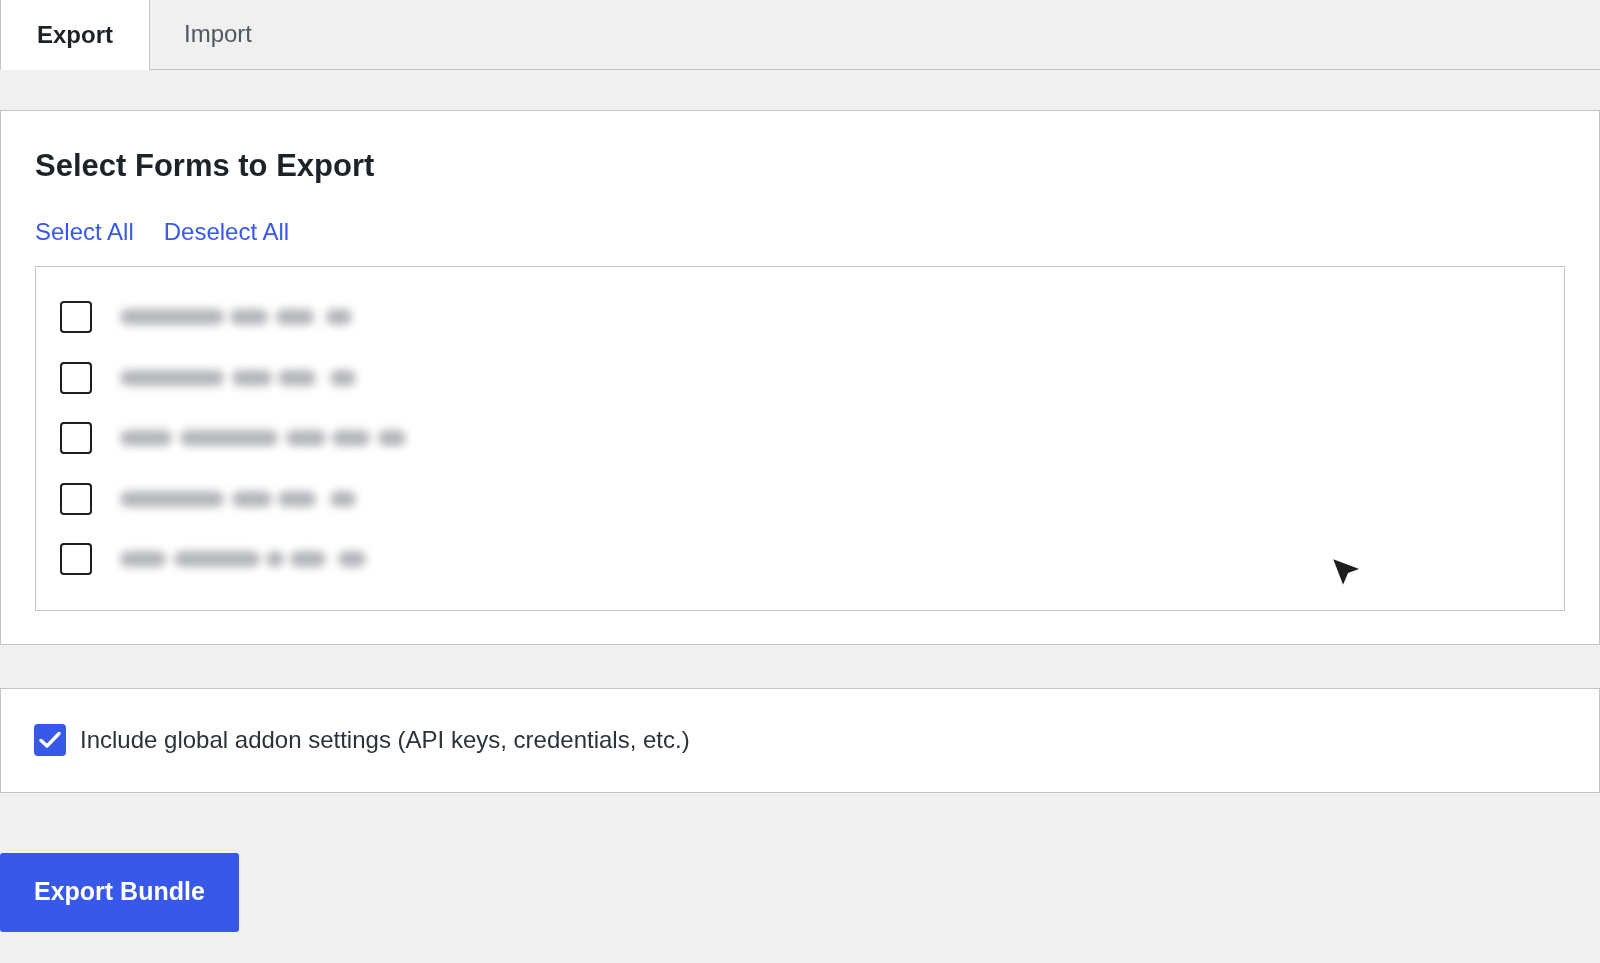  I want to click on link: Select All, so click(84, 232).